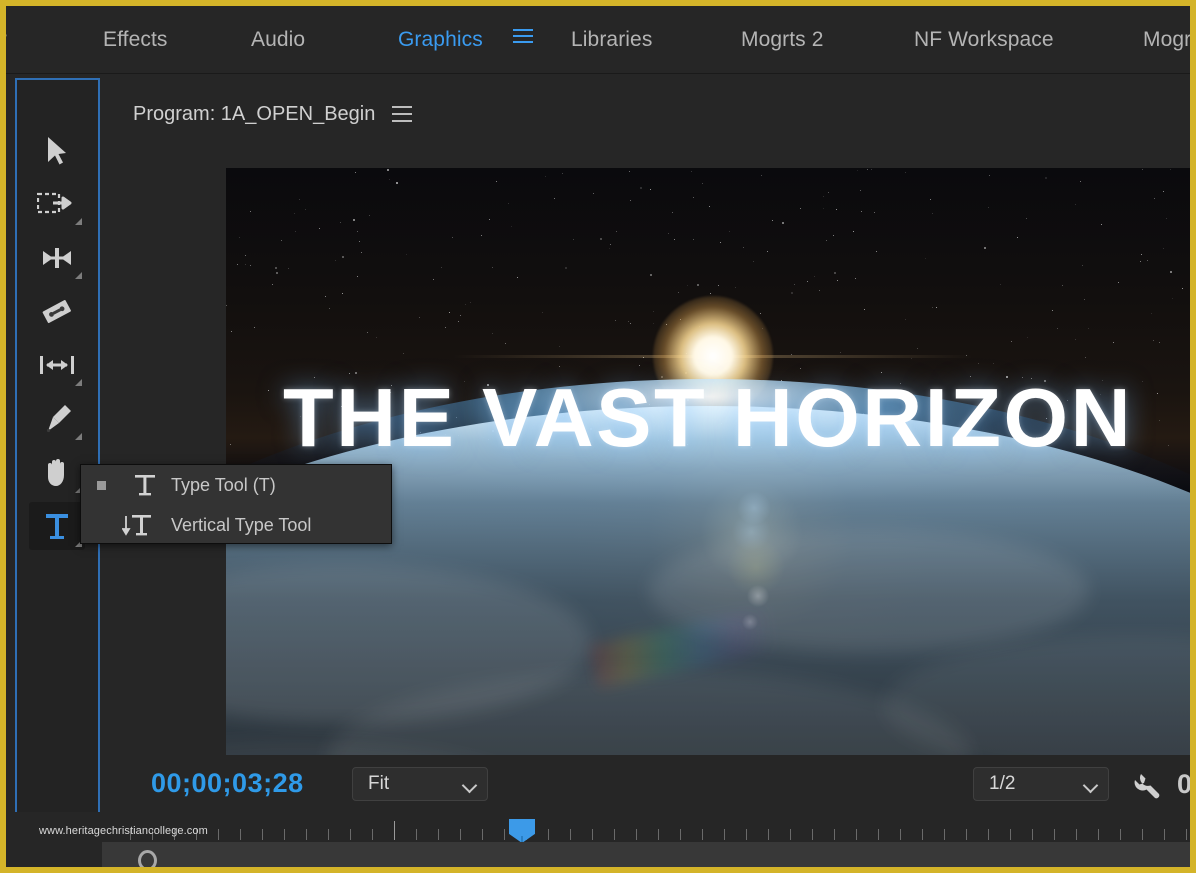 This screenshot has height=873, width=1196. I want to click on program-monitor-header: Program: 1A_OPEN_Begin, so click(646, 114).